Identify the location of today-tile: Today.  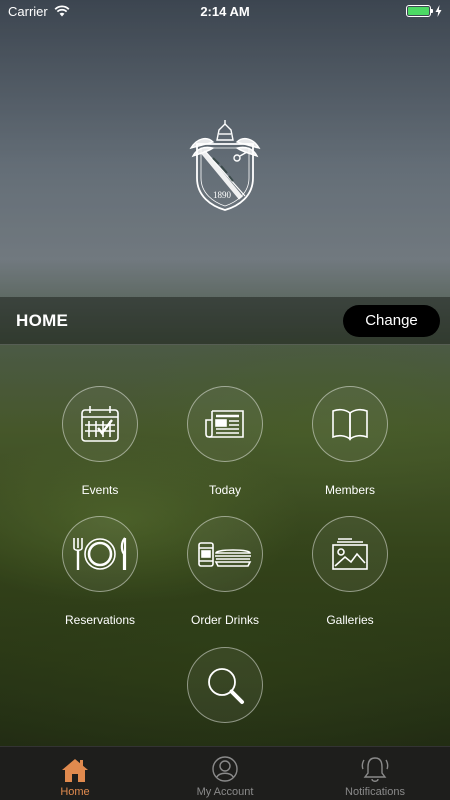
(225, 441).